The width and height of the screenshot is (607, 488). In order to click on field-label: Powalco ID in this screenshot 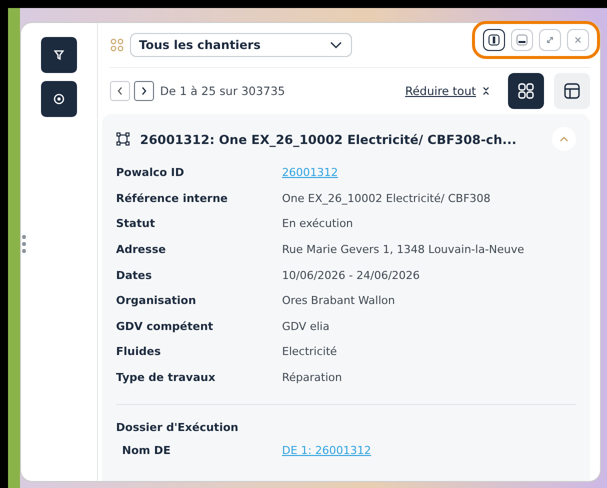, I will do `click(151, 173)`.